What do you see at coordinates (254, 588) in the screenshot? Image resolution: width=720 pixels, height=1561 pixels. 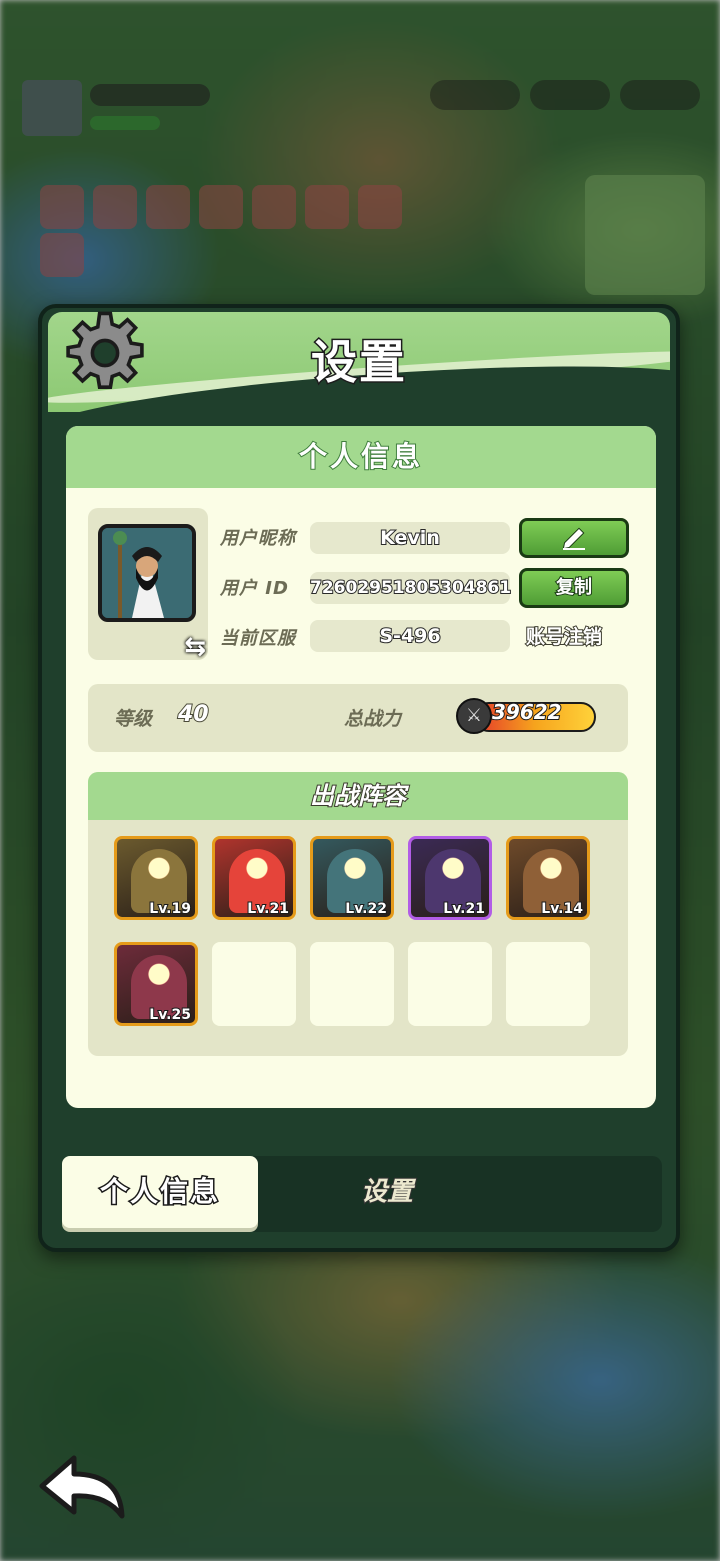 I see `user-id-label: 用户 ID` at bounding box center [254, 588].